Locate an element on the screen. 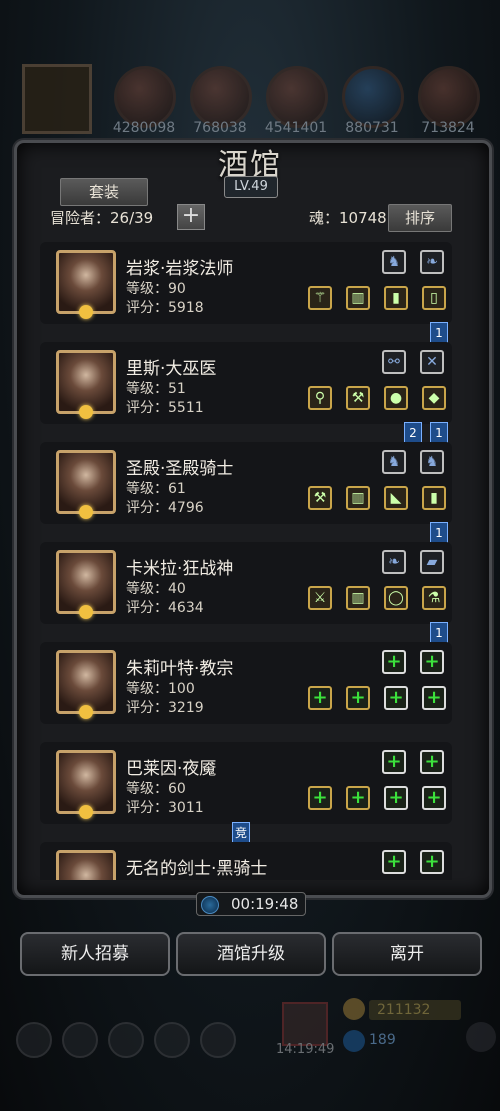 The image size is (500, 1111). gem-icon is located at coordinates (354, 1041).